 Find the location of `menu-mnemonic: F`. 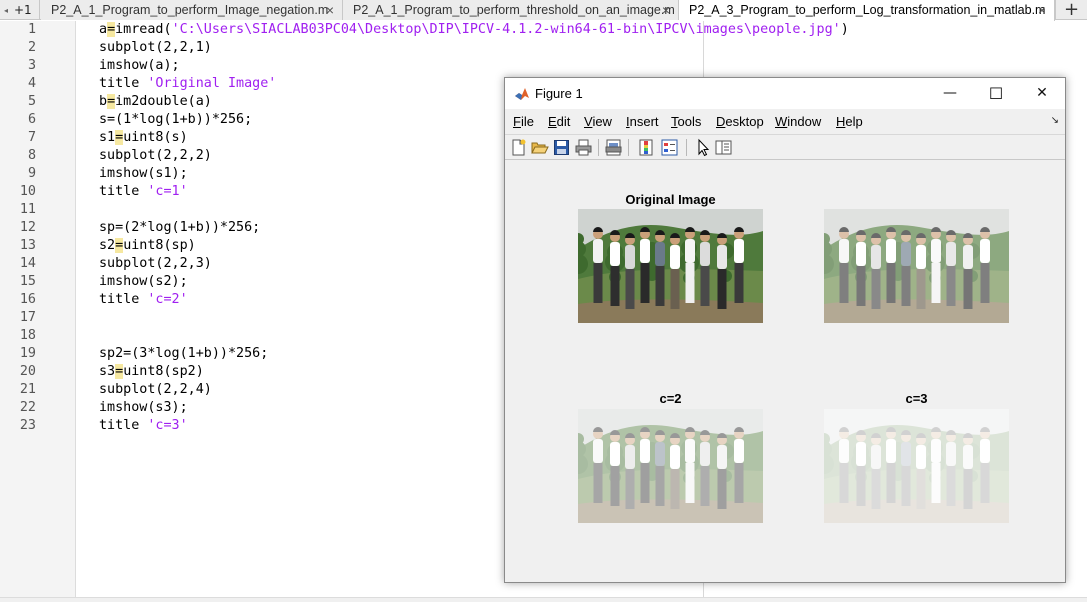

menu-mnemonic: F is located at coordinates (517, 121).